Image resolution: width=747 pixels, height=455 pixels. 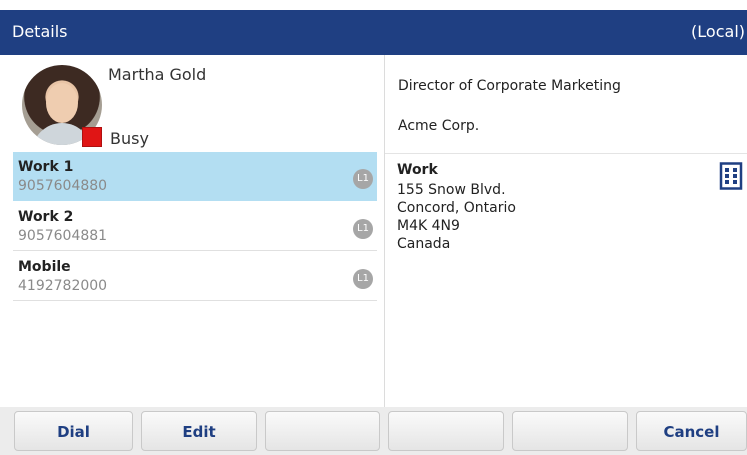 I want to click on presence-busy-icon, so click(x=92, y=137).